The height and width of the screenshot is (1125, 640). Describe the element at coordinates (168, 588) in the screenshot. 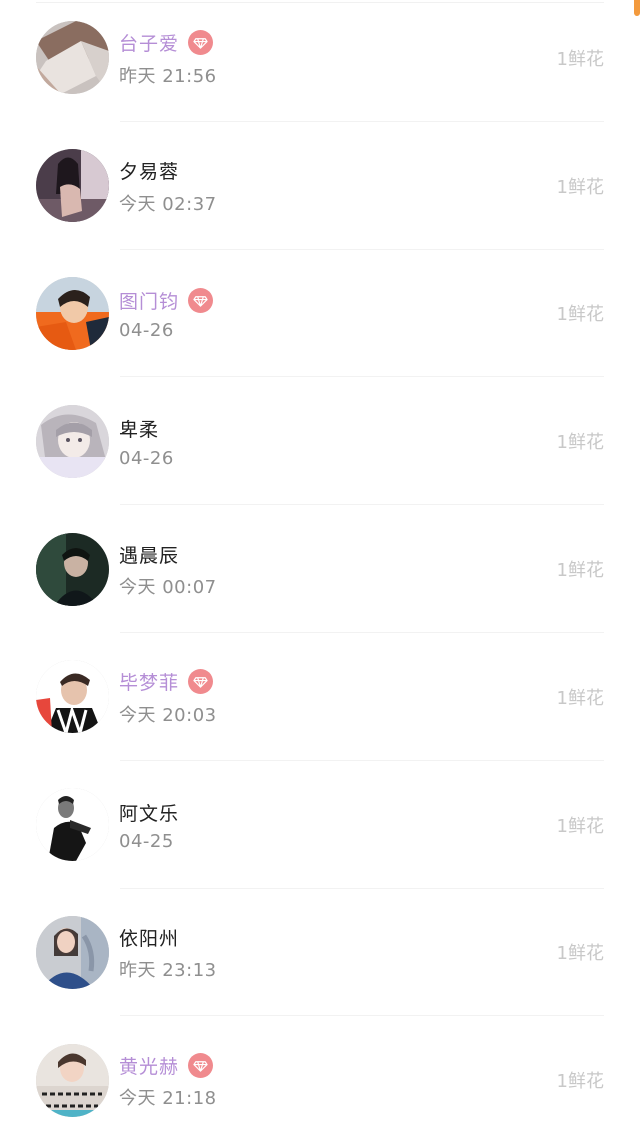

I see `gift-time: 今天 00:07` at that location.